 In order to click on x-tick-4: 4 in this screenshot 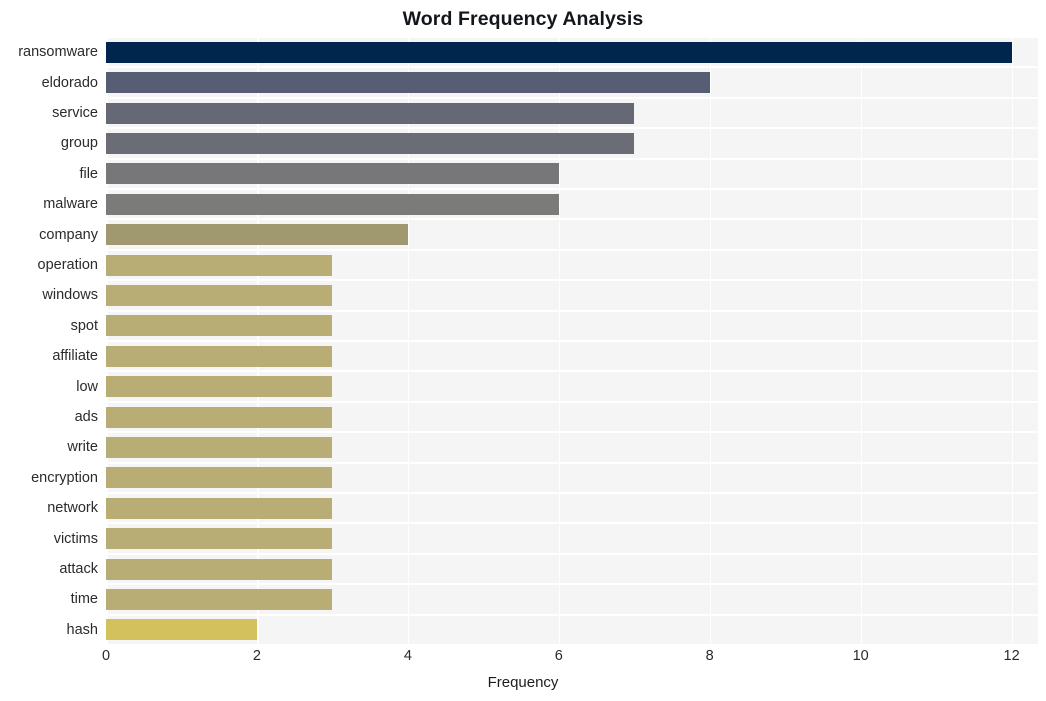, I will do `click(407, 656)`.